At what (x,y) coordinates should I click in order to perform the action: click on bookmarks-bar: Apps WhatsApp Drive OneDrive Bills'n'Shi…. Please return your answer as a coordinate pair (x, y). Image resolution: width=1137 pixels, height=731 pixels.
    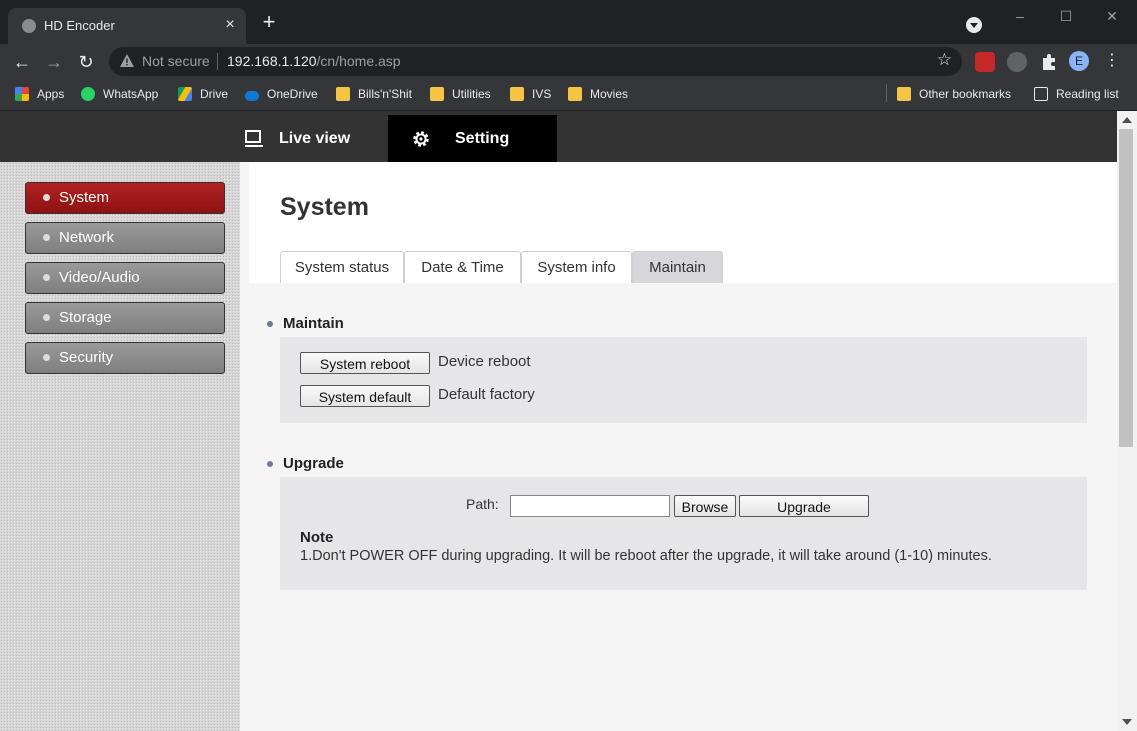
    Looking at the image, I should click on (568, 94).